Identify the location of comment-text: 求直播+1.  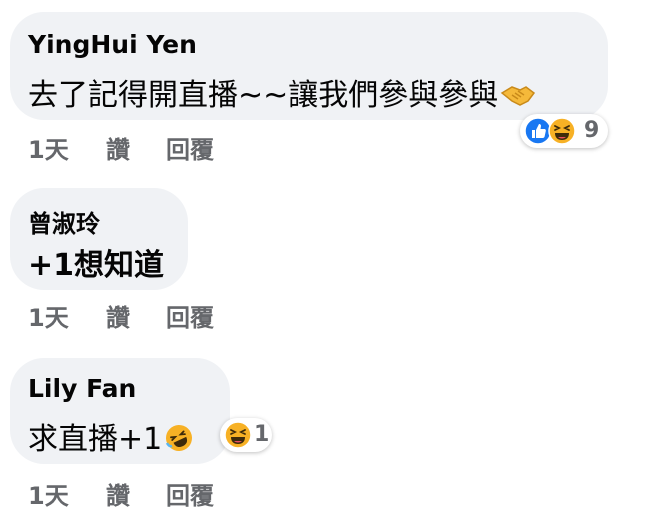
(111, 437).